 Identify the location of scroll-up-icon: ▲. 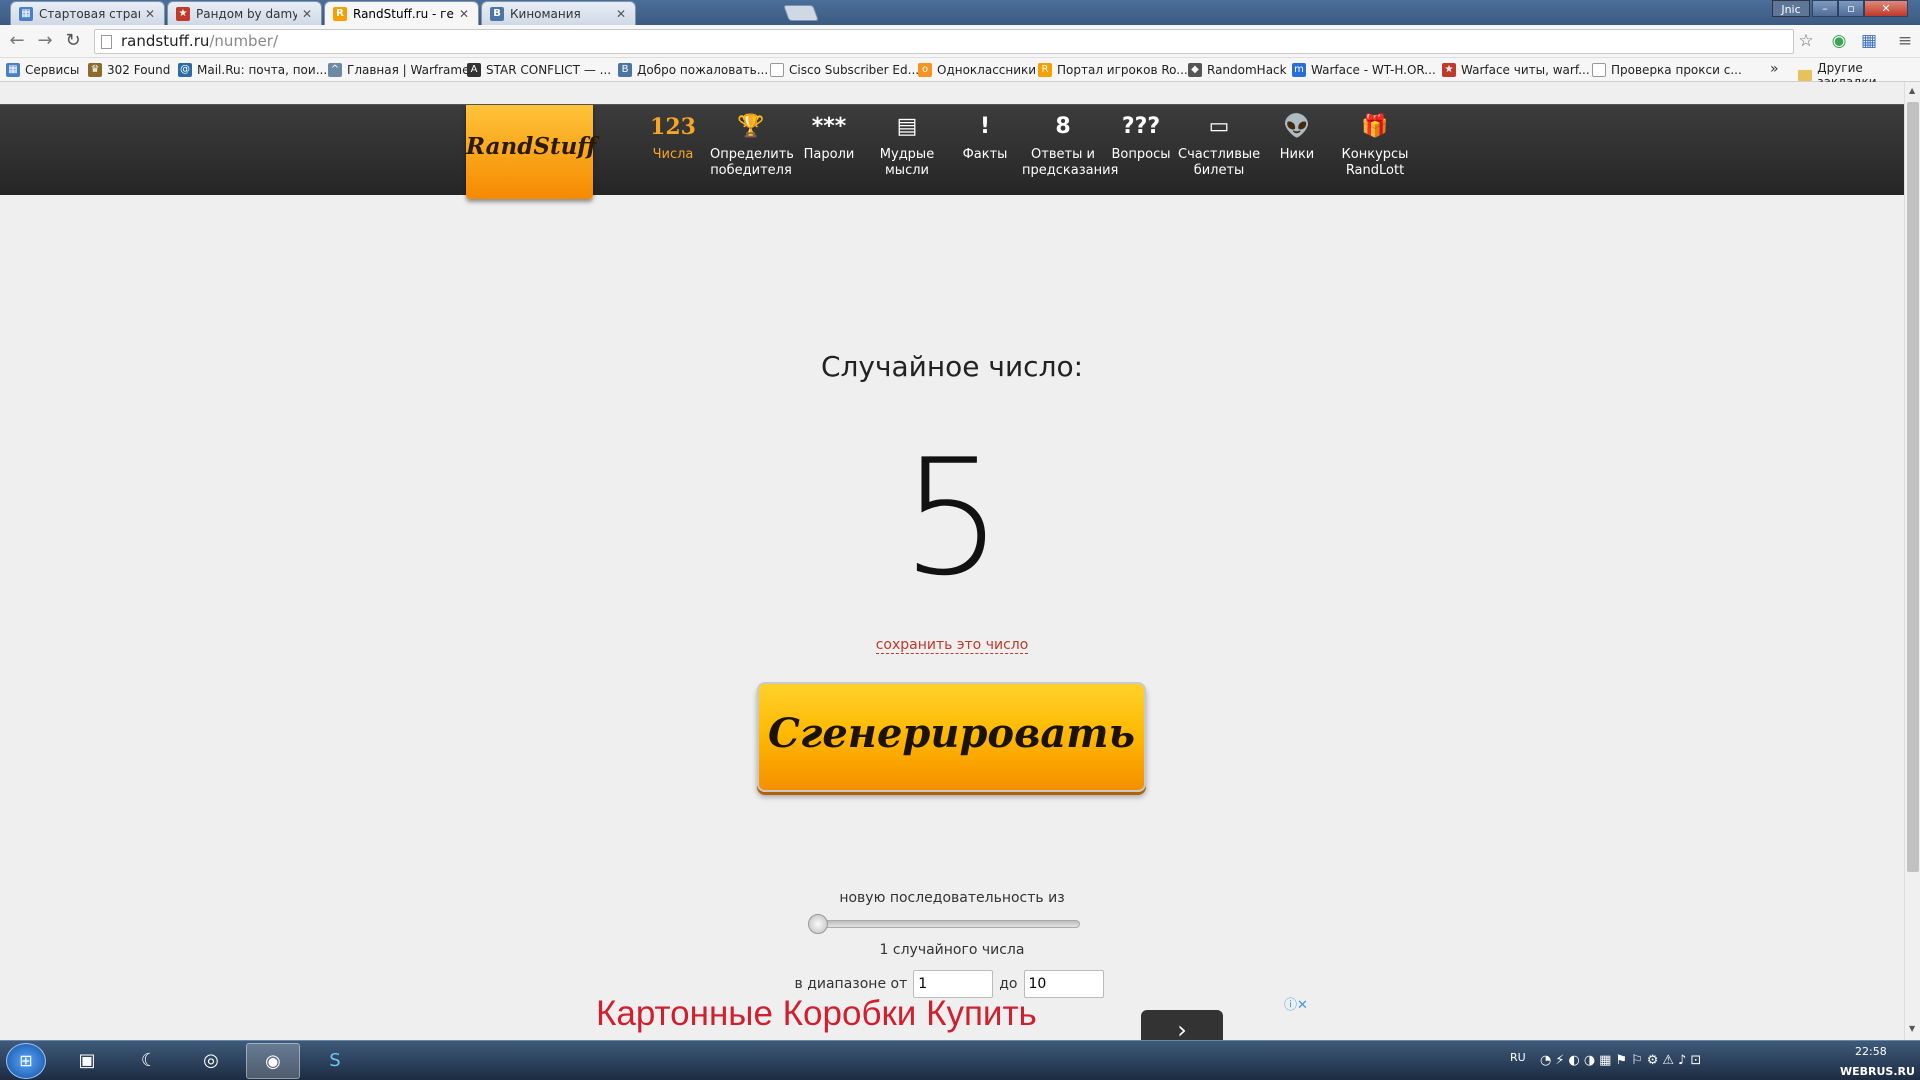
(1912, 90).